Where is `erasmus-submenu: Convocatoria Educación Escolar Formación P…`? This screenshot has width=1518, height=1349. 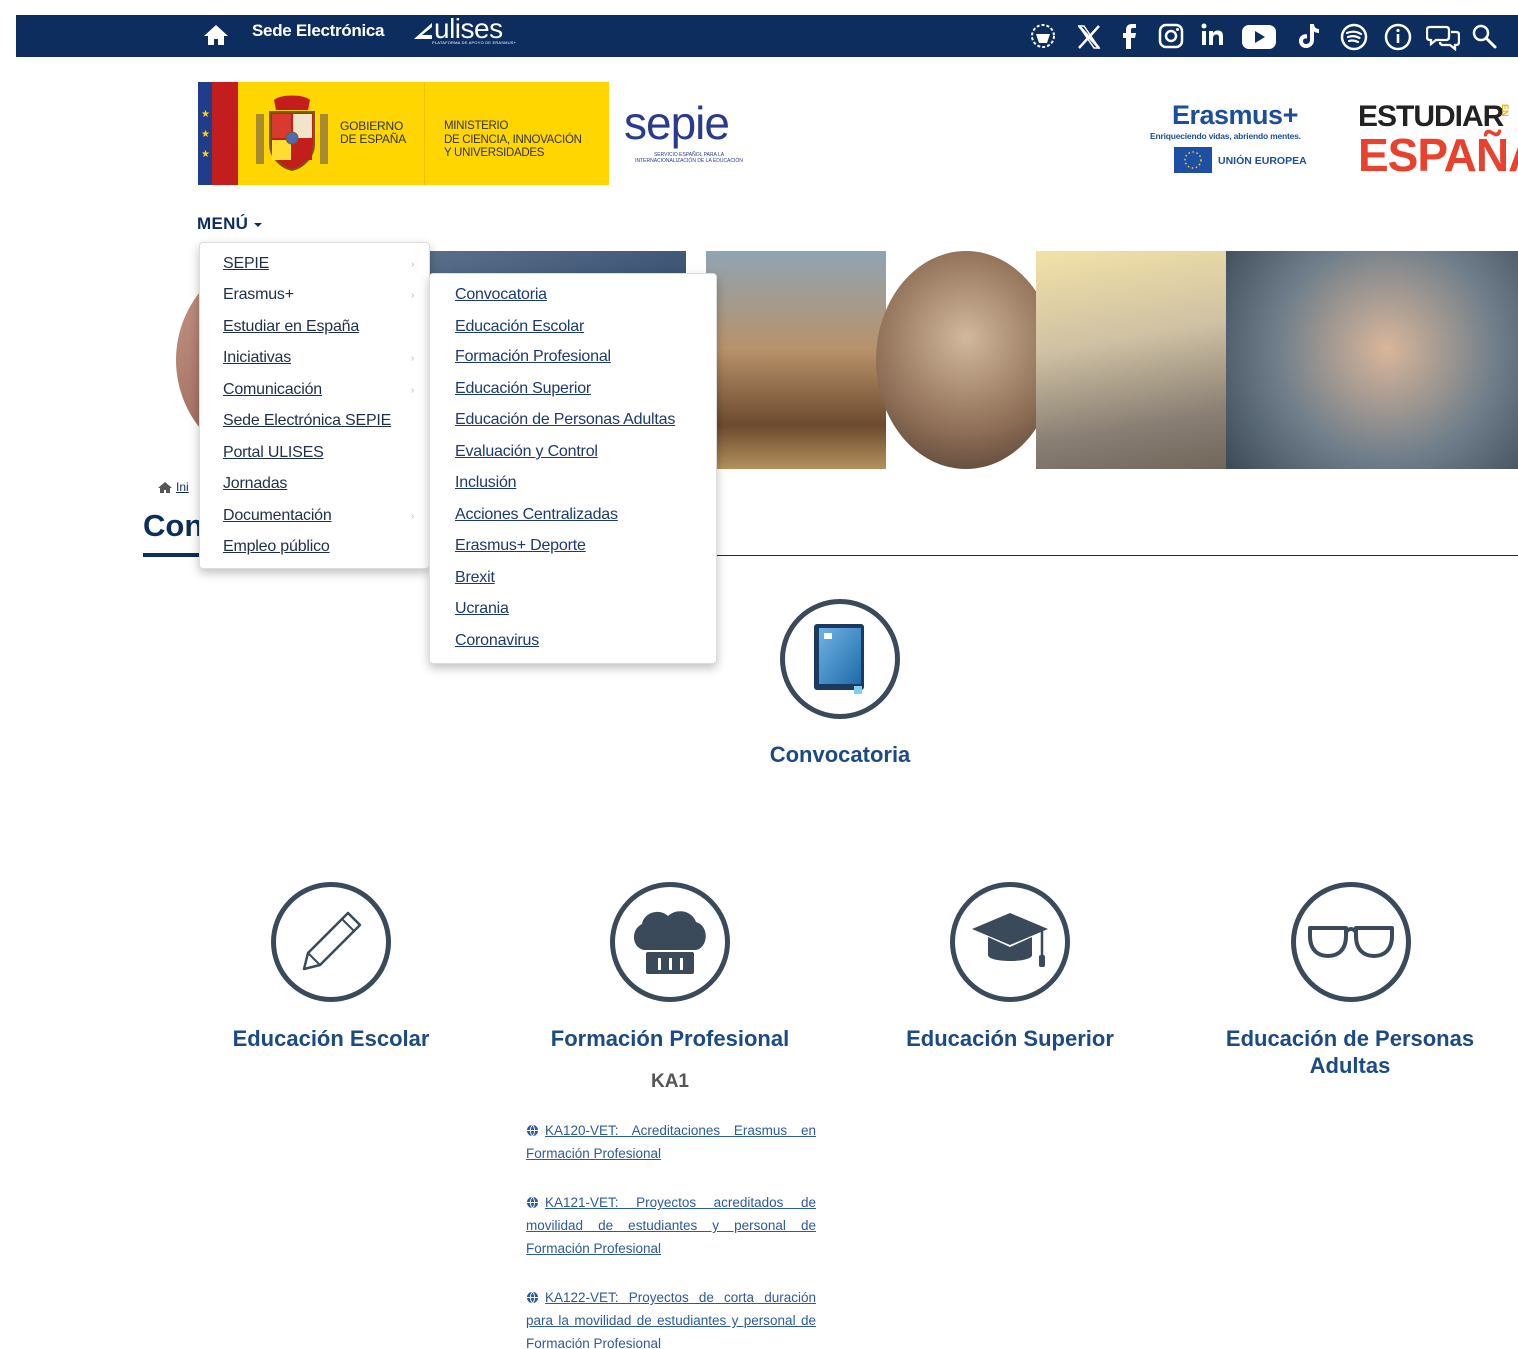 erasmus-submenu: Convocatoria Educación Escolar Formación P… is located at coordinates (573, 468).